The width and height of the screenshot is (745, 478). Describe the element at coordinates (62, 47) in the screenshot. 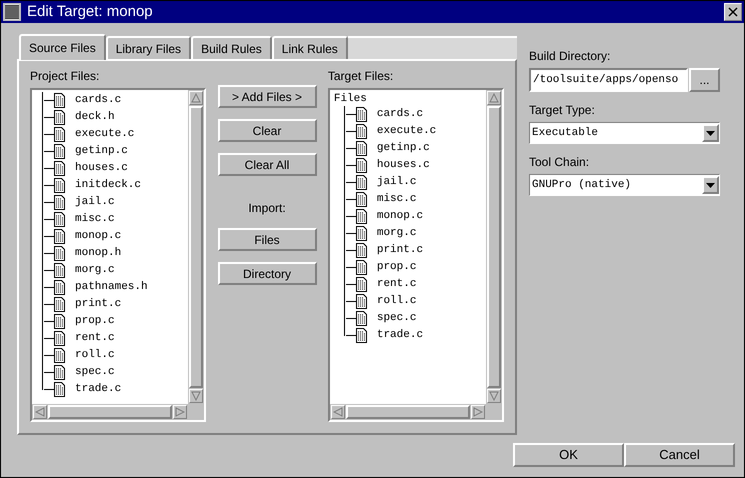

I see `tab: Source Files` at that location.